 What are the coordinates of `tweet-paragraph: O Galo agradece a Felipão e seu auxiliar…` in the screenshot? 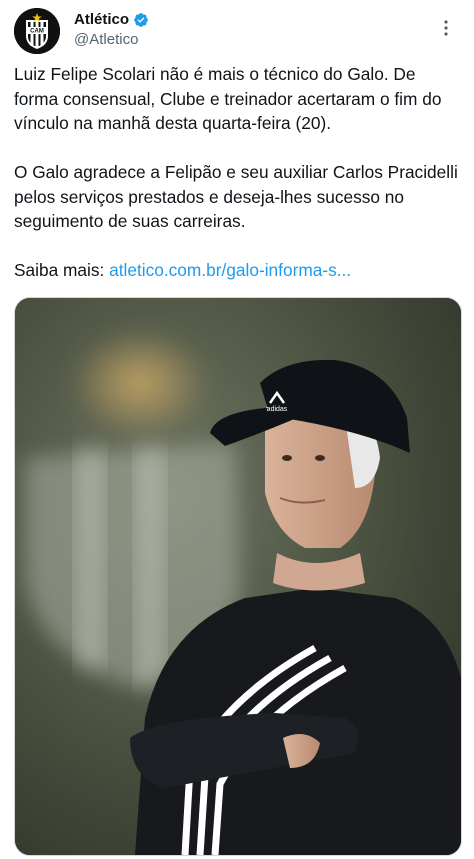 It's located at (236, 196).